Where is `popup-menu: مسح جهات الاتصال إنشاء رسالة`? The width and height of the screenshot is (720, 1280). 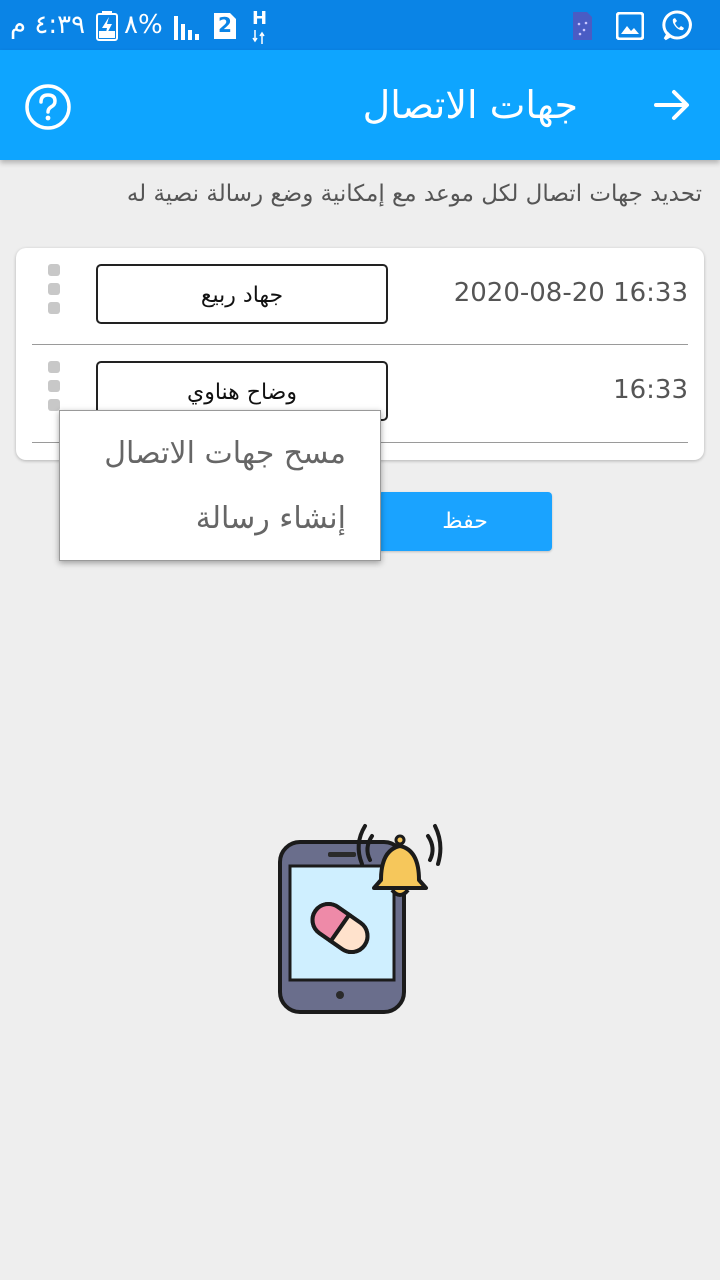
popup-menu: مسح جهات الاتصال إنشاء رسالة is located at coordinates (220, 485).